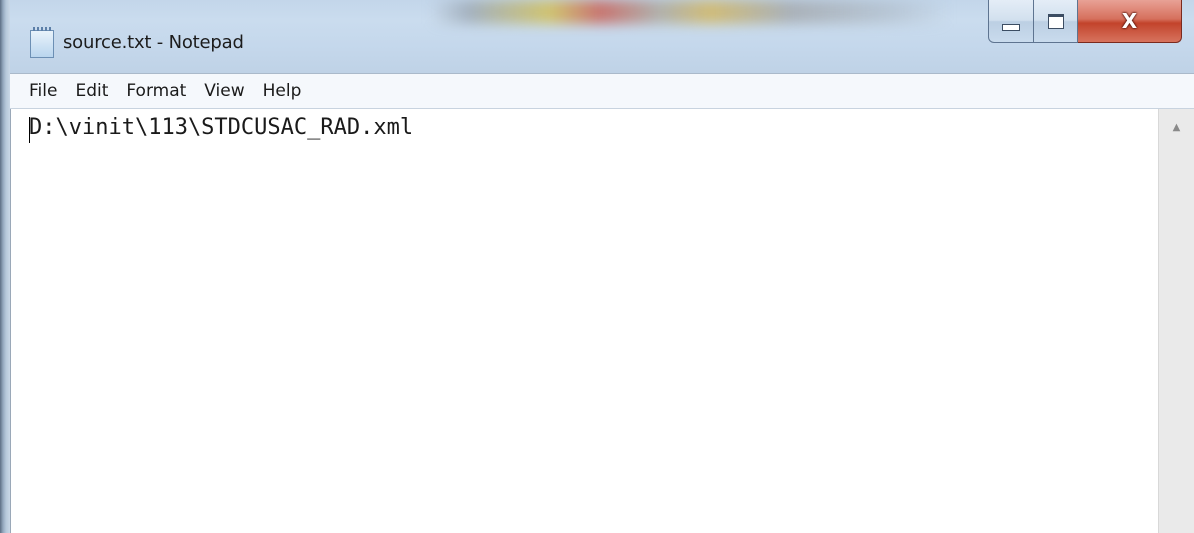 This screenshot has width=1194, height=533. What do you see at coordinates (156, 91) in the screenshot?
I see `menu-format: Format` at bounding box center [156, 91].